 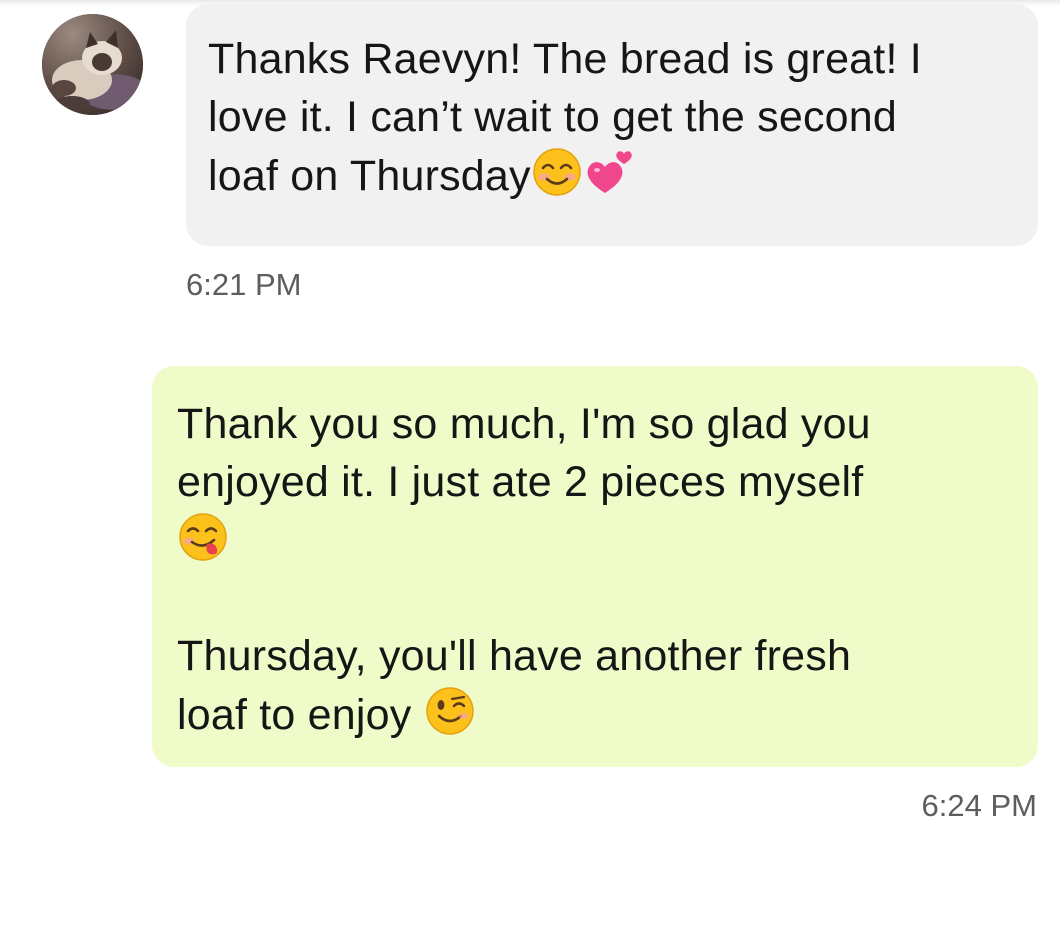 I want to click on contact-avatar, so click(x=92, y=64).